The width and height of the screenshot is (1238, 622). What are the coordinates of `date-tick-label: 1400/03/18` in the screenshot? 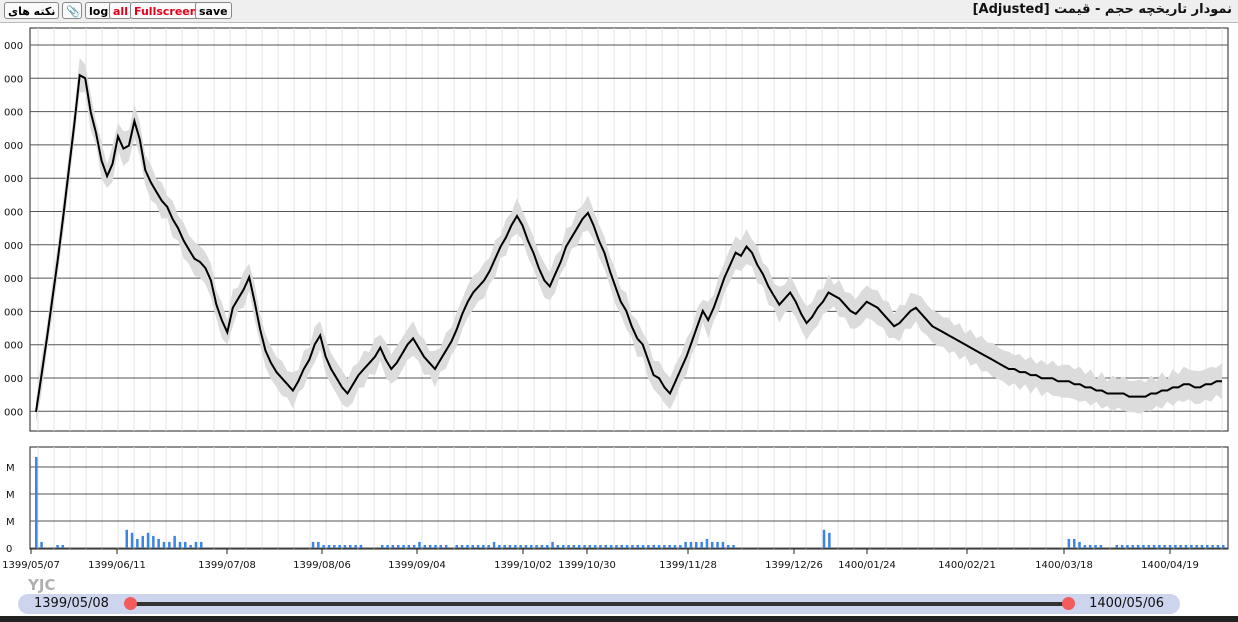 It's located at (1064, 565).